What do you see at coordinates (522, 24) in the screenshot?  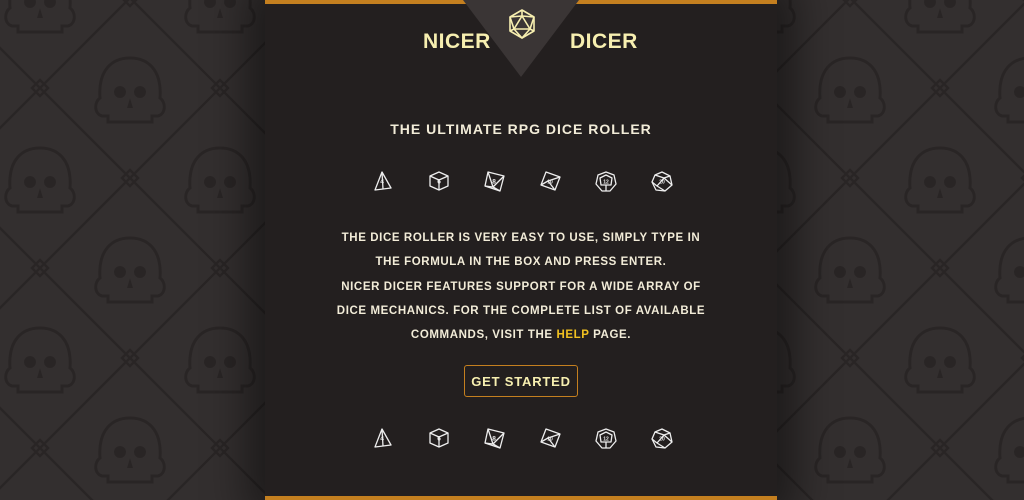 I see `d20-logo-icon` at bounding box center [522, 24].